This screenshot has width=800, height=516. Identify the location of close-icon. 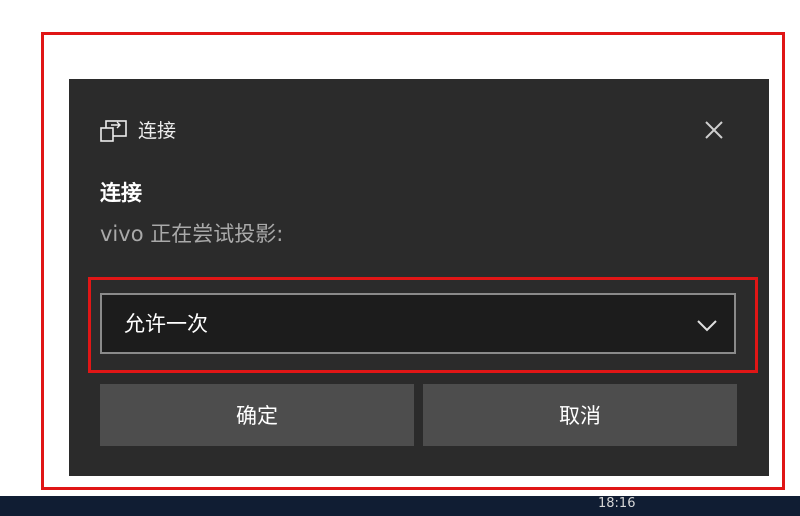
(714, 130).